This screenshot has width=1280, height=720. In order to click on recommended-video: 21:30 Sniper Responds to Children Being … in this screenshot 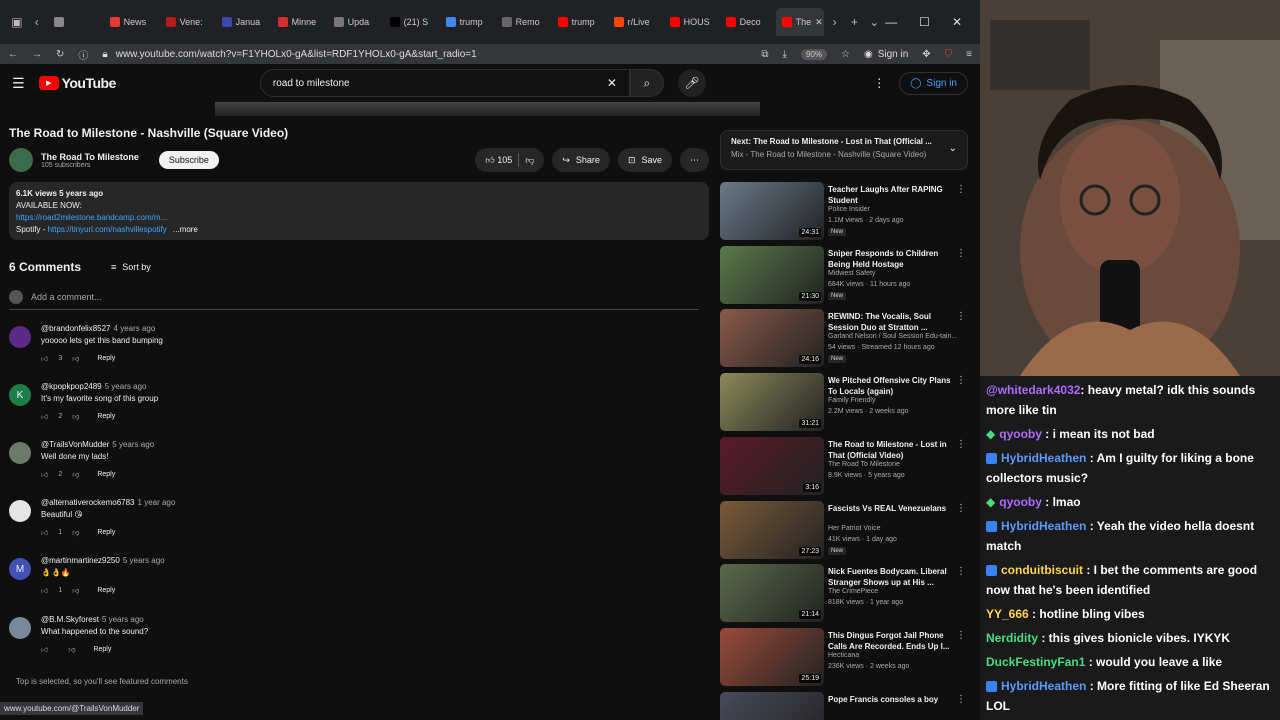, I will do `click(845, 275)`.